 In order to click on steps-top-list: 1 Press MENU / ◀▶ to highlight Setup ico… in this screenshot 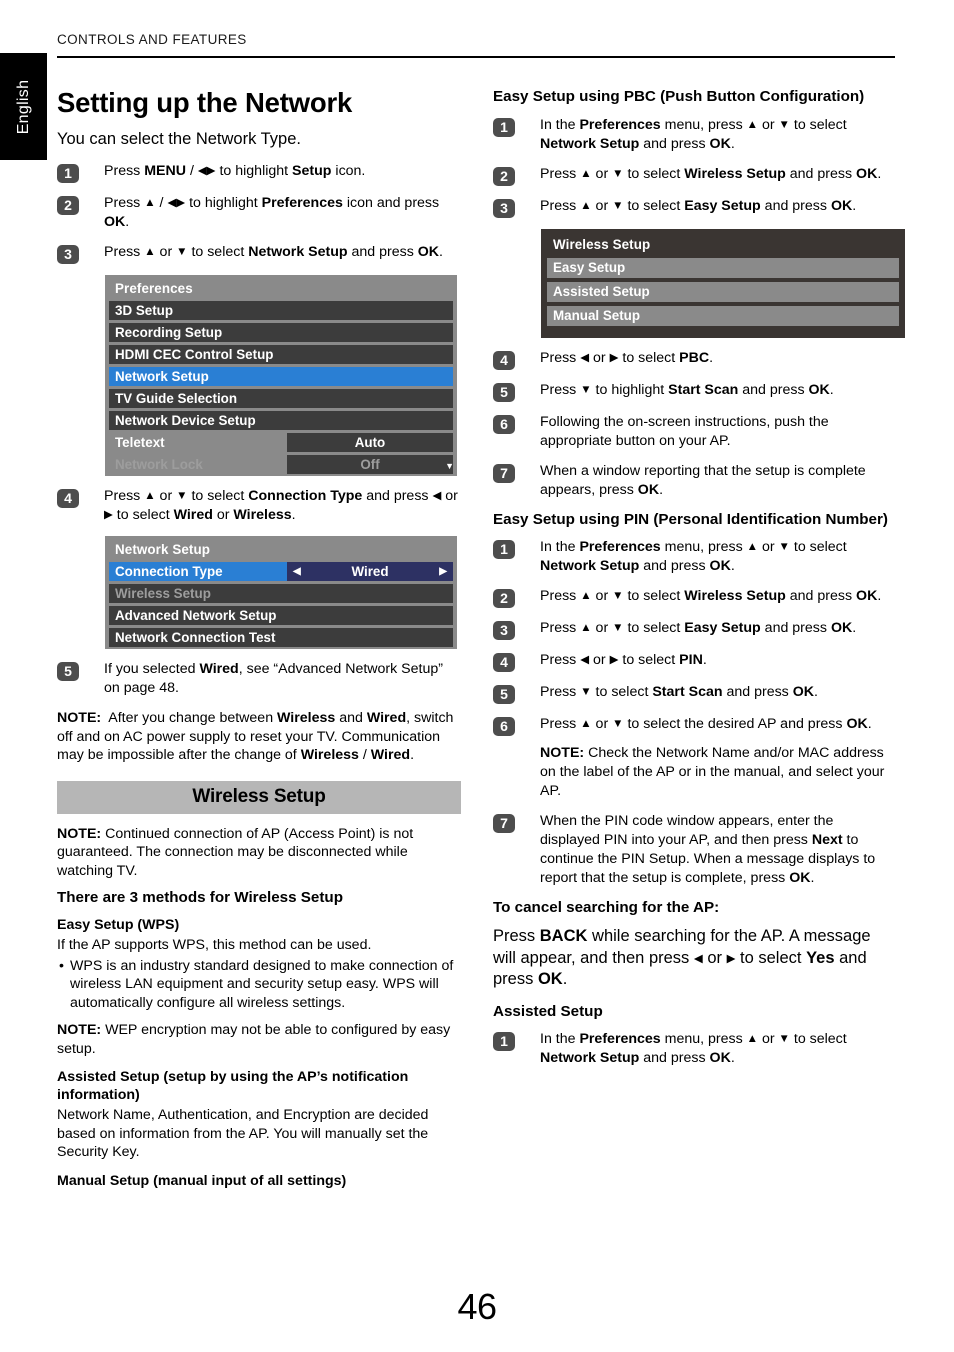, I will do `click(259, 213)`.